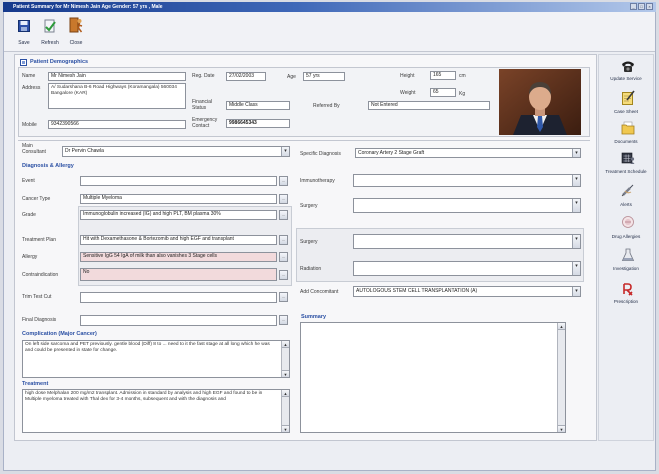 This screenshot has width=659, height=474. What do you see at coordinates (626, 301) in the screenshot?
I see `sidebar-item-label: Prescription` at bounding box center [626, 301].